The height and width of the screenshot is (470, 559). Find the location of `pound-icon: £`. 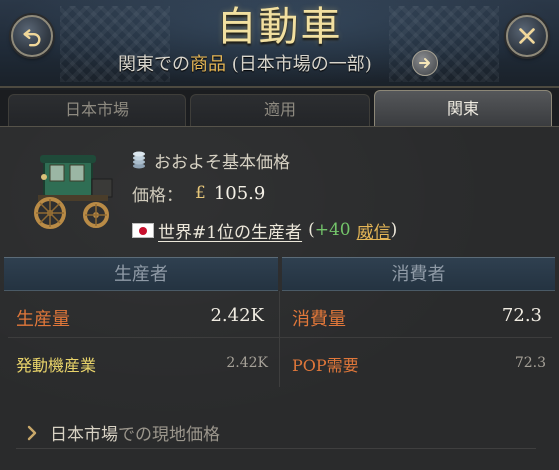

pound-icon: £ is located at coordinates (200, 193).